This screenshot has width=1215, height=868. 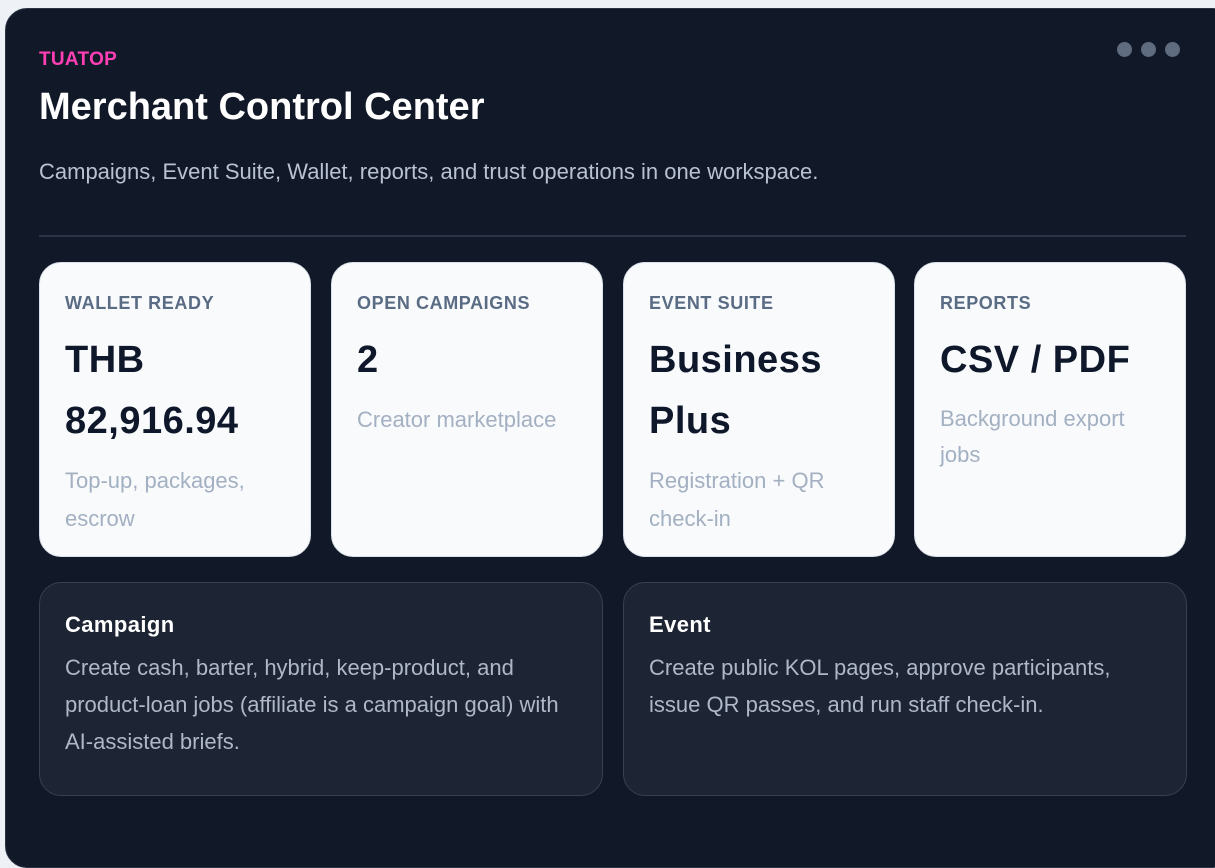 I want to click on feature-title: Event, so click(x=680, y=624).